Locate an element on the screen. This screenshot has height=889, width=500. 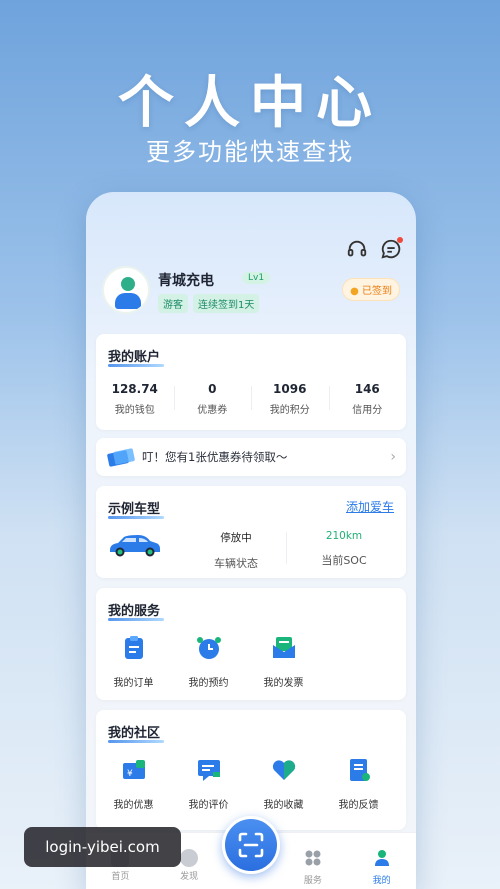
account-card: 我的账户 128.74 我的钱包 0 优惠券 1096 我的积分 146 信用分 is located at coordinates (251, 382).